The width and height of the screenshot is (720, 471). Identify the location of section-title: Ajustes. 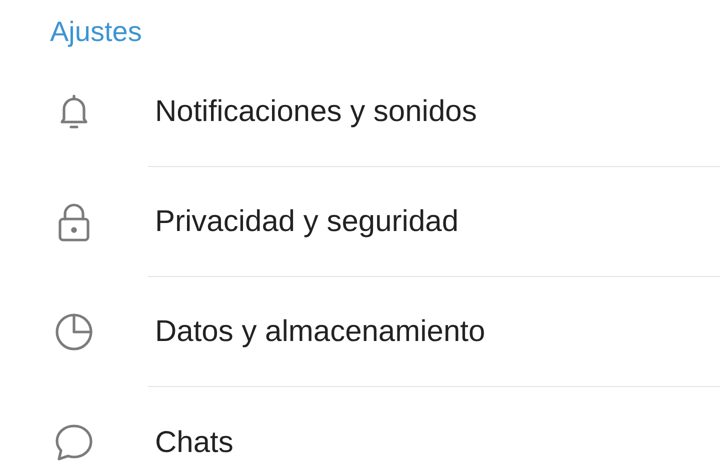
(96, 31).